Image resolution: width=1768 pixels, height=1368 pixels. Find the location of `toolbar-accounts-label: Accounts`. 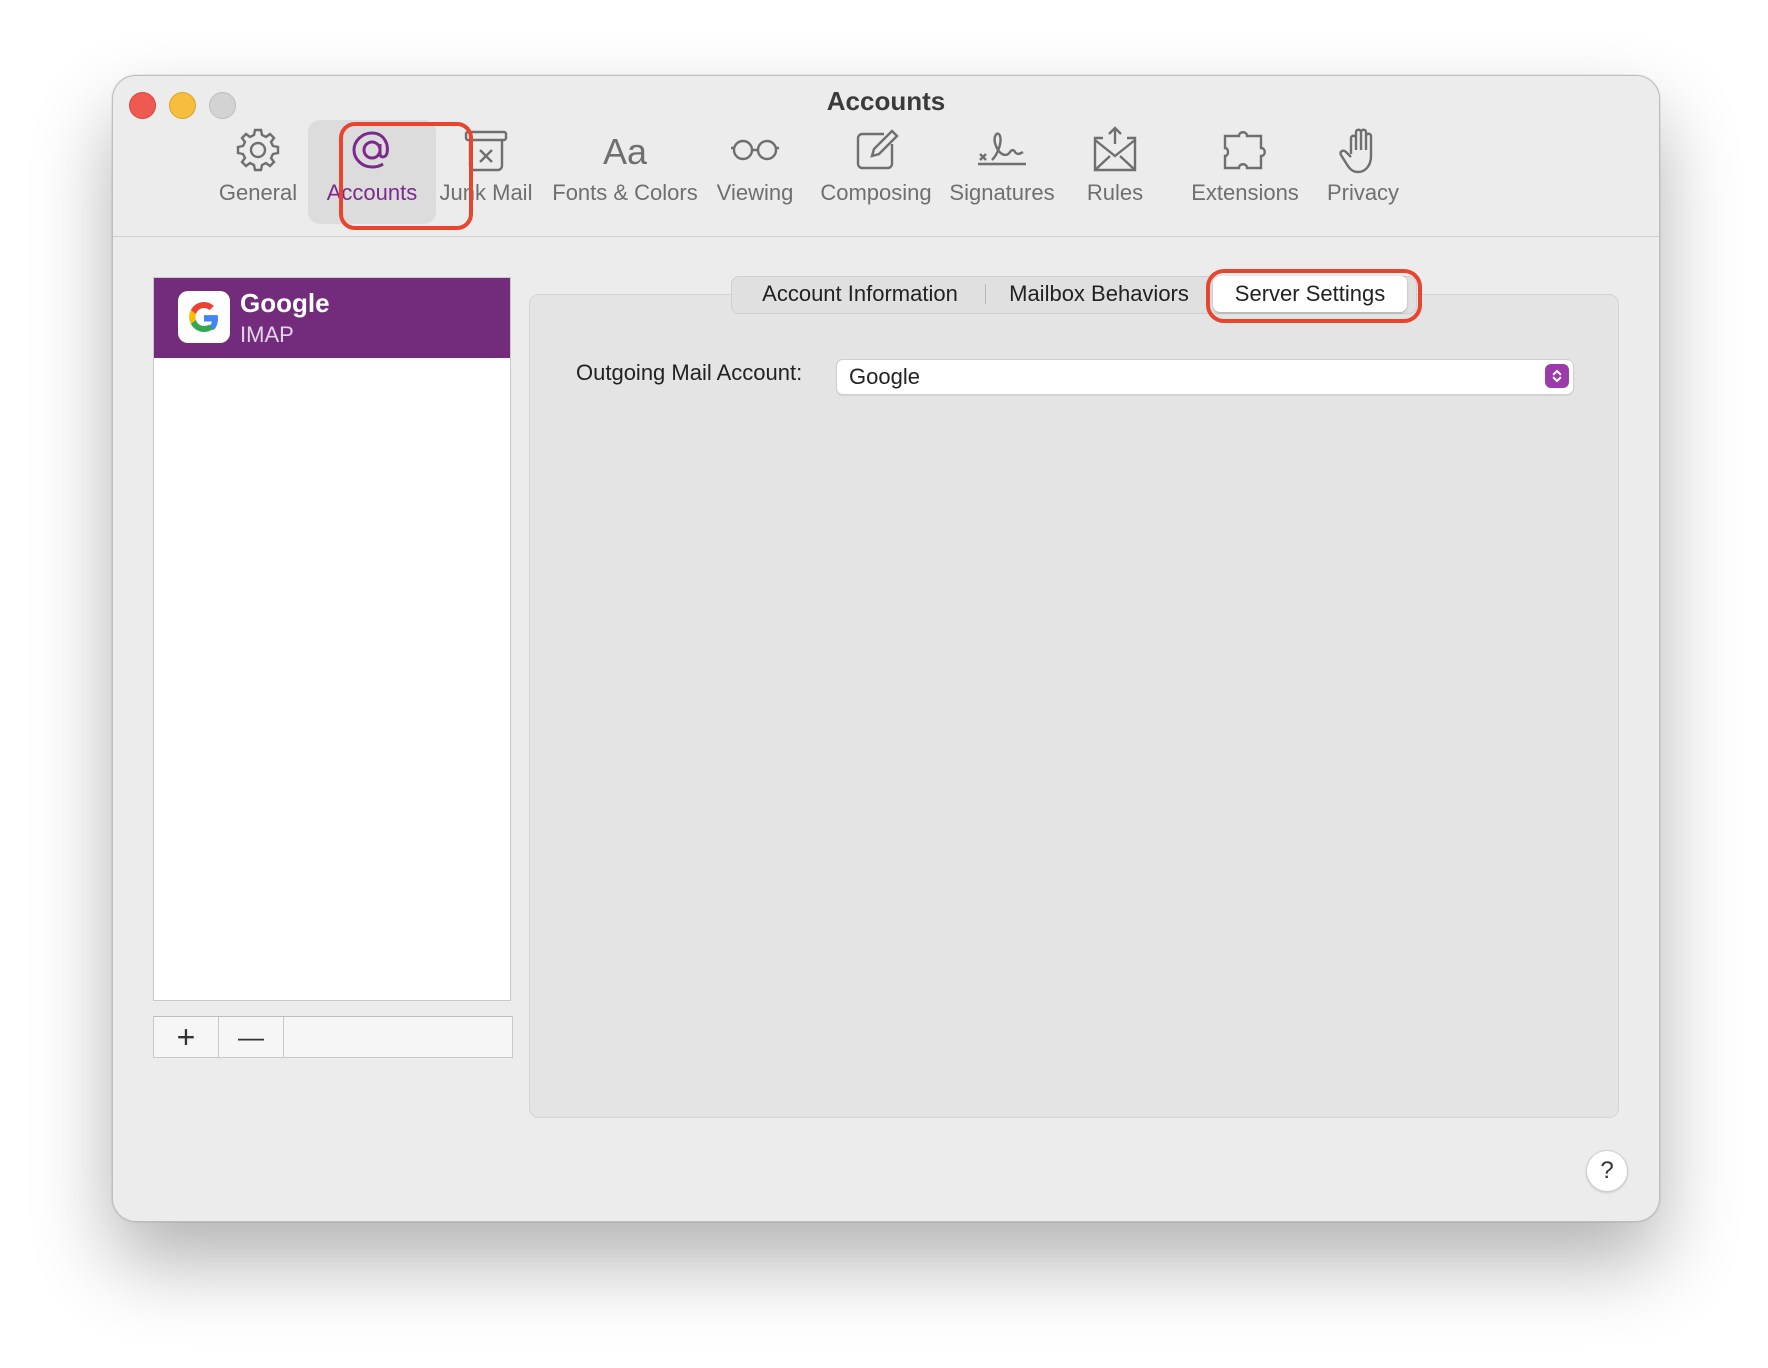

toolbar-accounts-label: Accounts is located at coordinates (372, 192).